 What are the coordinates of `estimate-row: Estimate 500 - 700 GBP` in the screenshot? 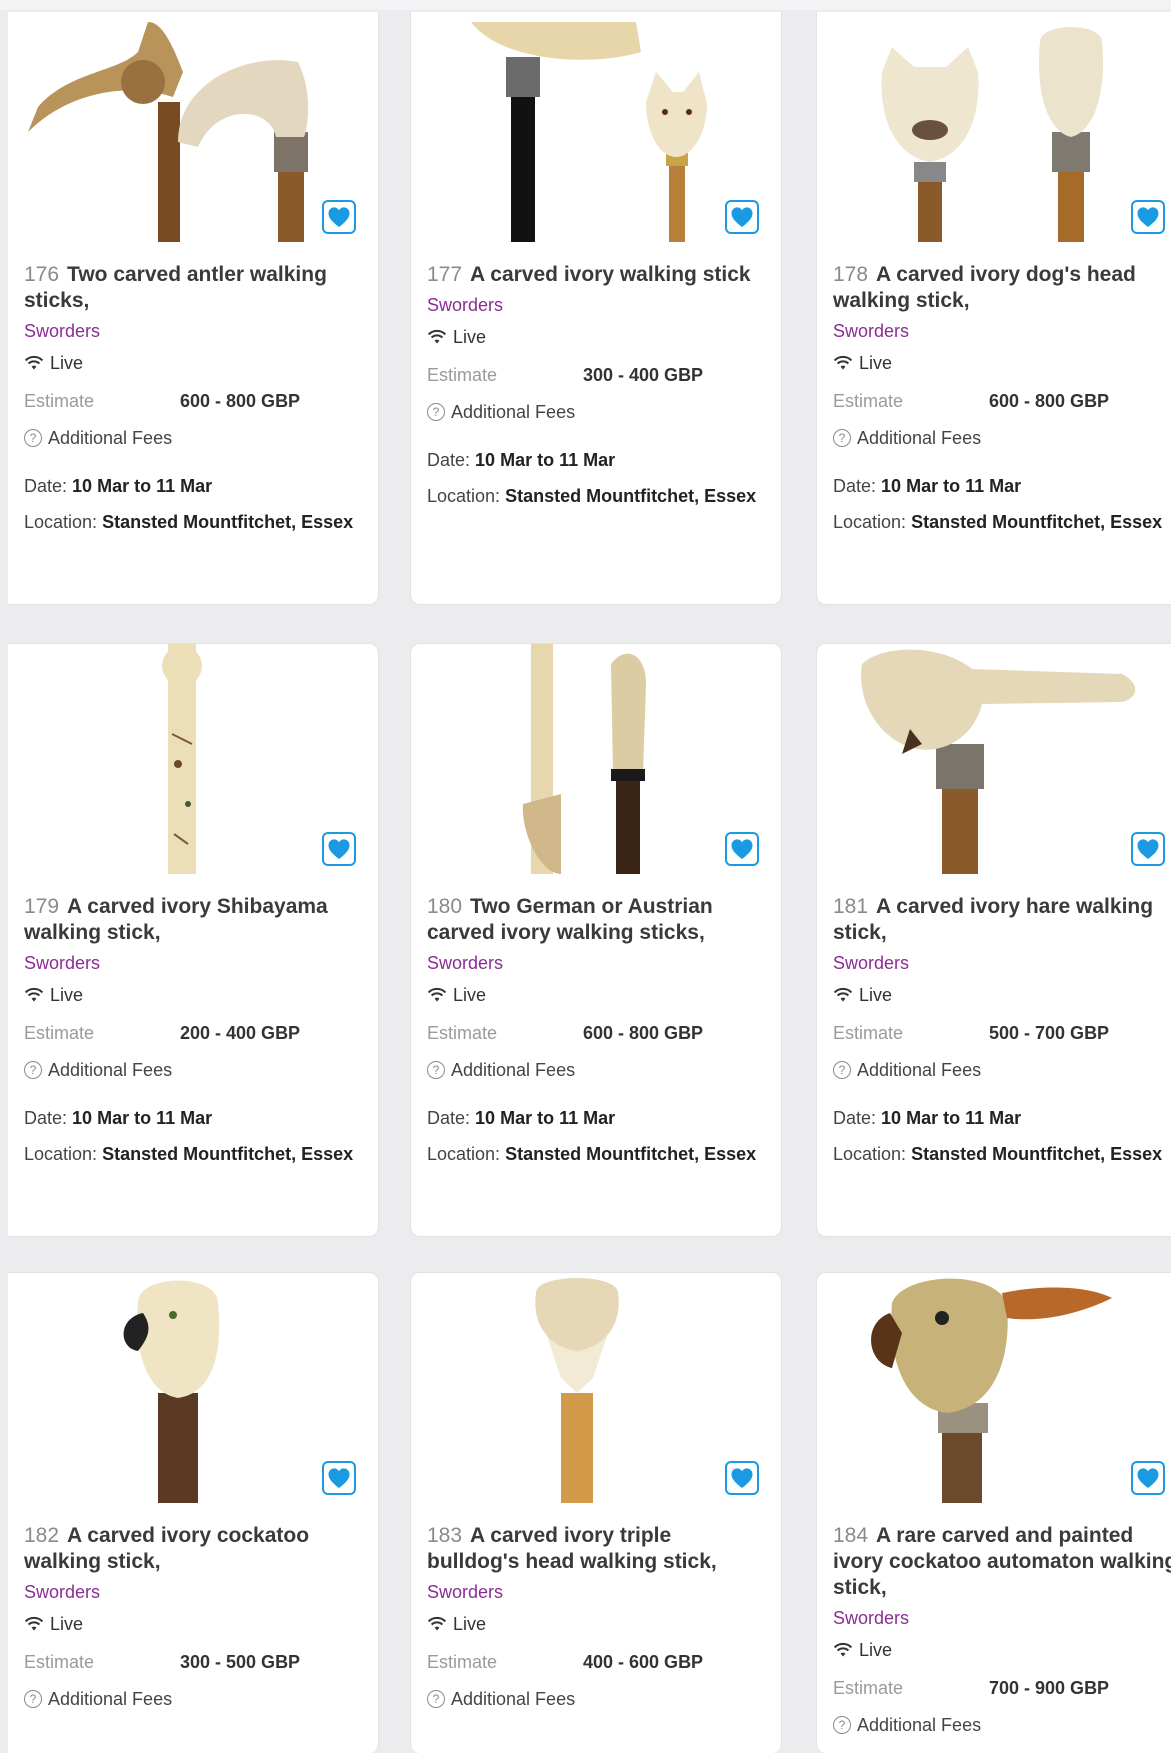 It's located at (1002, 1033).